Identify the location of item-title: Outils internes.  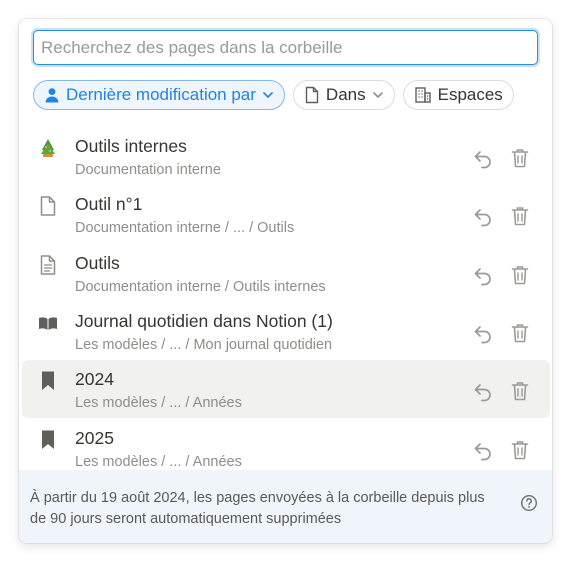
(131, 146).